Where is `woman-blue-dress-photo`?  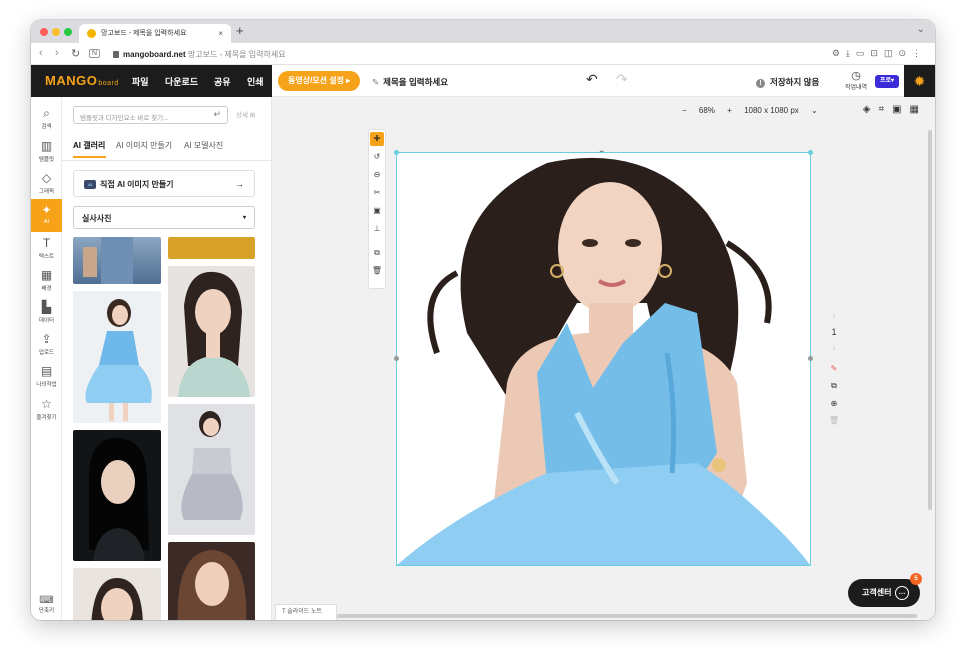
woman-blue-dress-photo is located at coordinates (118, 360).